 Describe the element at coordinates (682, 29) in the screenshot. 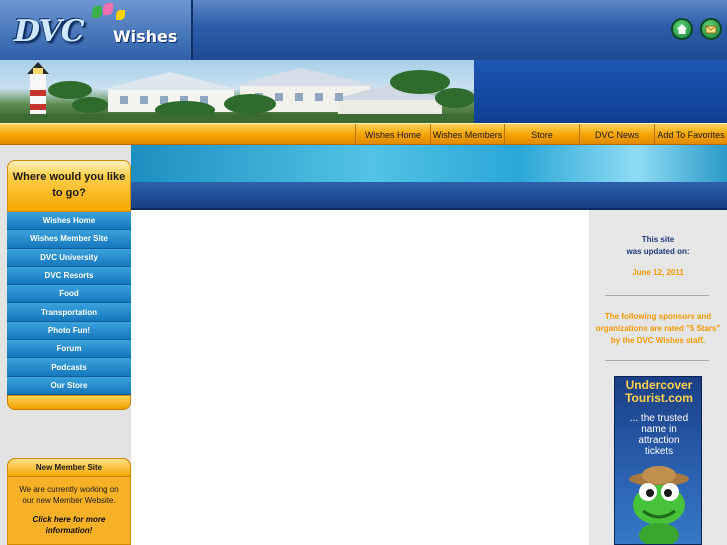

I see `home-icon` at that location.